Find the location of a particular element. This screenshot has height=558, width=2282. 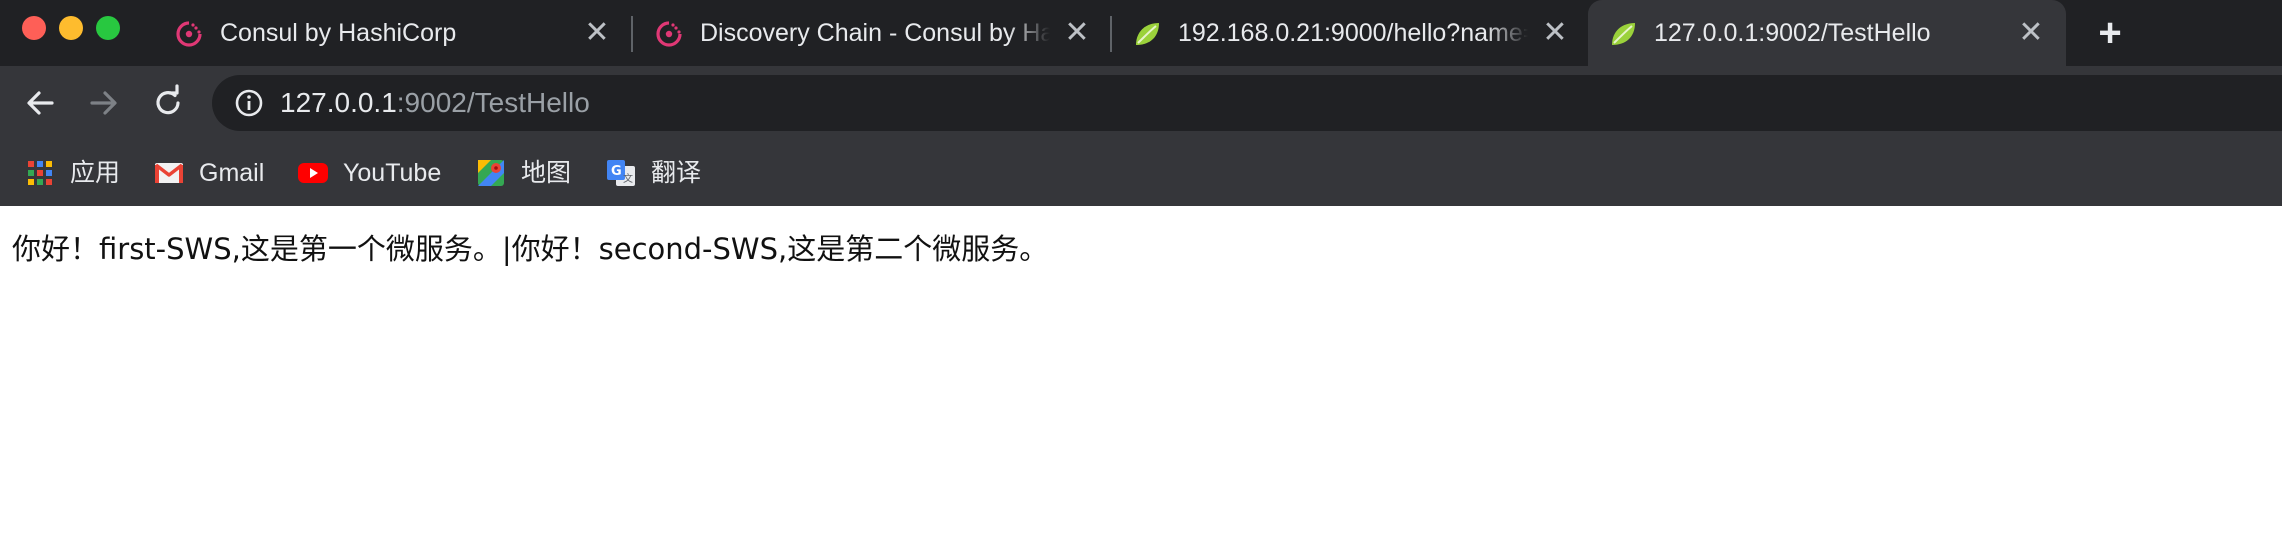

tab-discovery-chain: Discovery Chain - Consul by HashiCorp ✕ is located at coordinates (873, 33).